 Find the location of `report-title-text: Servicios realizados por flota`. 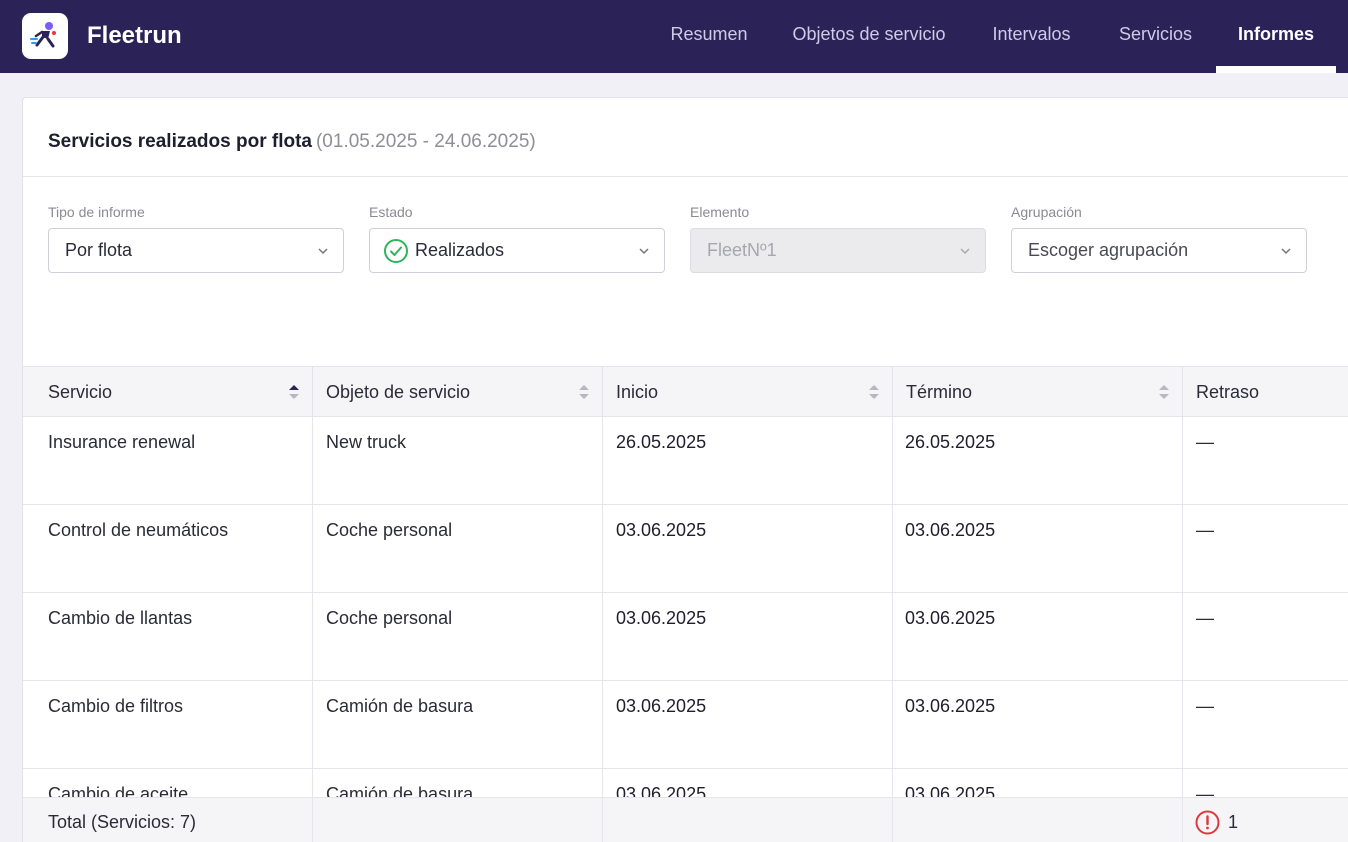

report-title-text: Servicios realizados por flota is located at coordinates (180, 141).